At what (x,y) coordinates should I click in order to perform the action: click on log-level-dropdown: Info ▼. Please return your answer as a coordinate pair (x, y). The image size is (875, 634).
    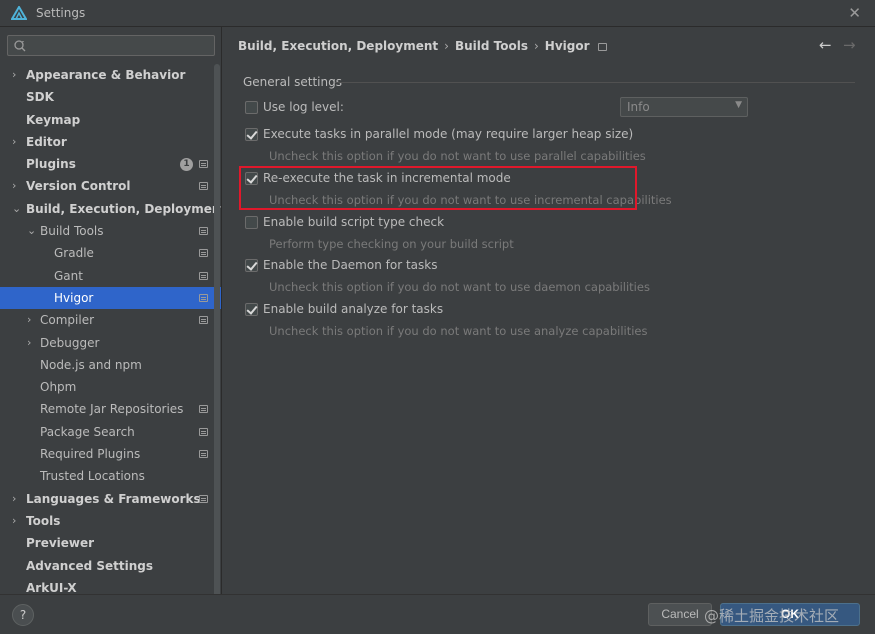
    Looking at the image, I should click on (684, 107).